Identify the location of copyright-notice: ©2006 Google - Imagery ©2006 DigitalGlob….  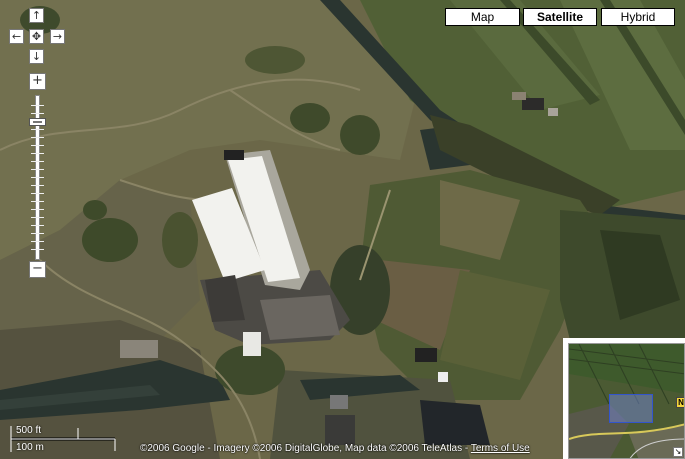
(335, 448).